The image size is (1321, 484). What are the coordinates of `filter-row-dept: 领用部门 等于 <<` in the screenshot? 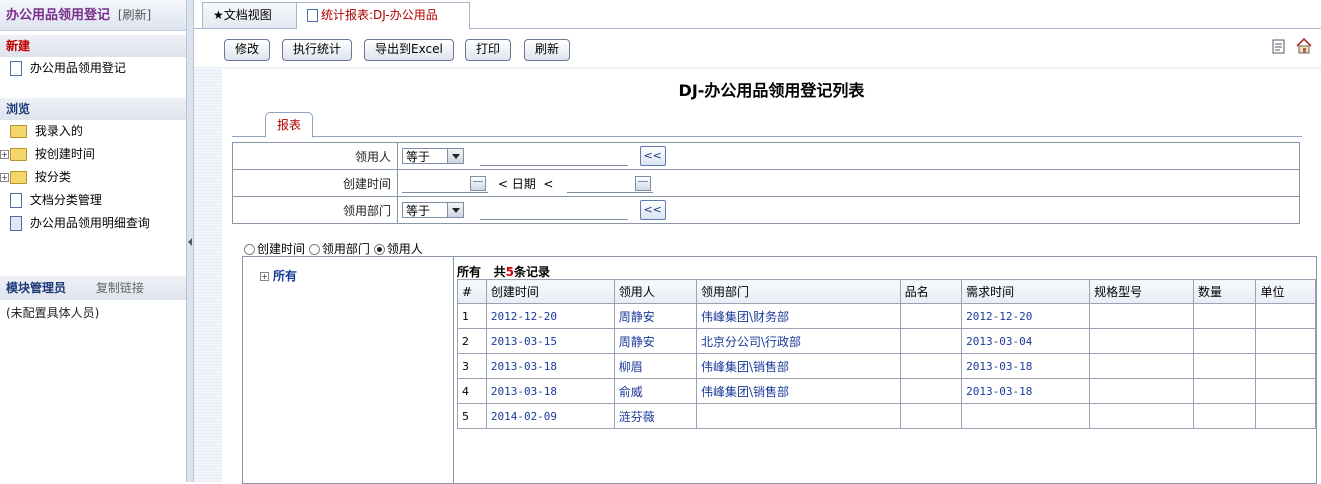 It's located at (766, 210).